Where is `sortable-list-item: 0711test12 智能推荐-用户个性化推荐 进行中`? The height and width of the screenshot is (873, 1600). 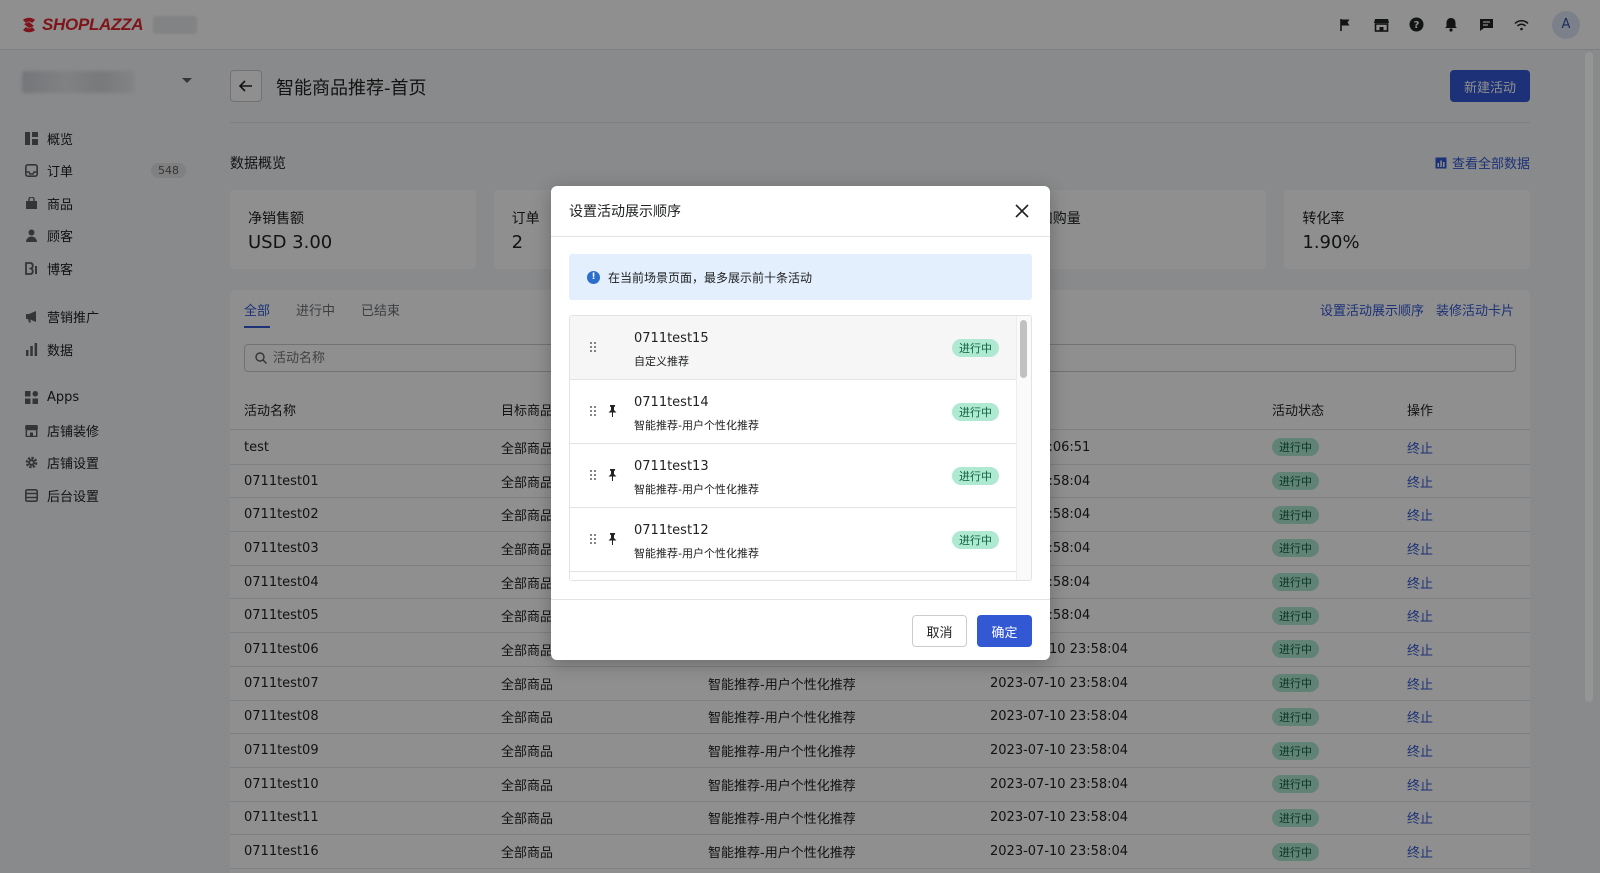
sortable-list-item: 0711test12 智能推荐-用户个性化推荐 进行中 is located at coordinates (793, 540).